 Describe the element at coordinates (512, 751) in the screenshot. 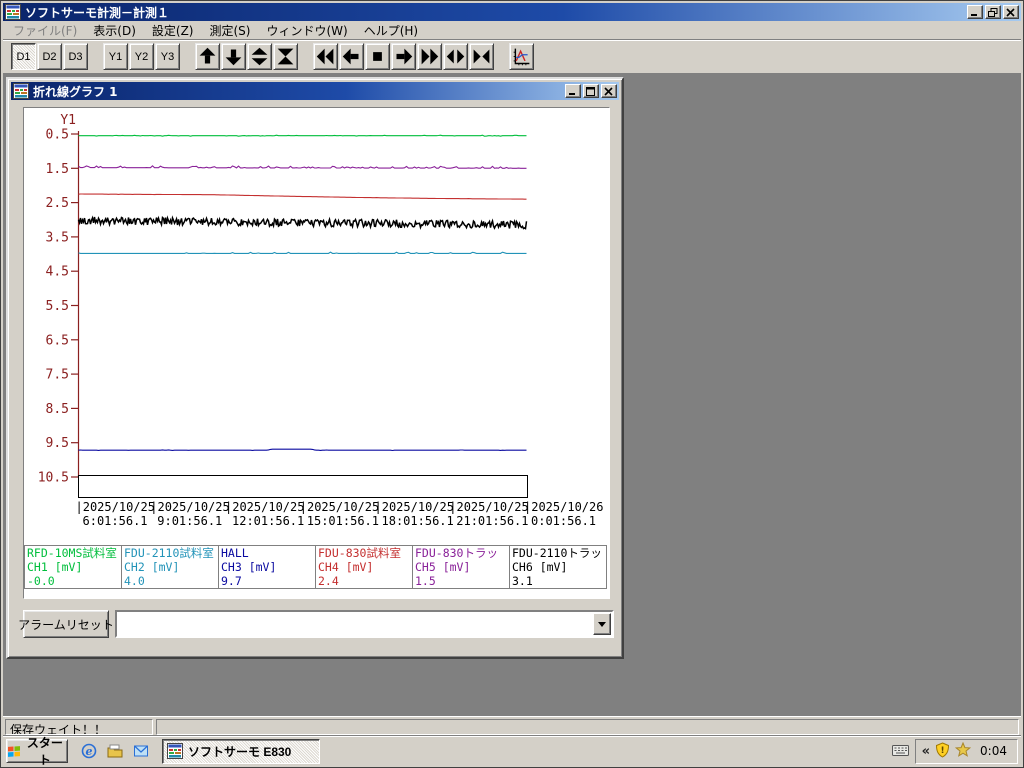

I see `taskbar: スタート e ソフトサーモ E830 « ! 0:04` at that location.